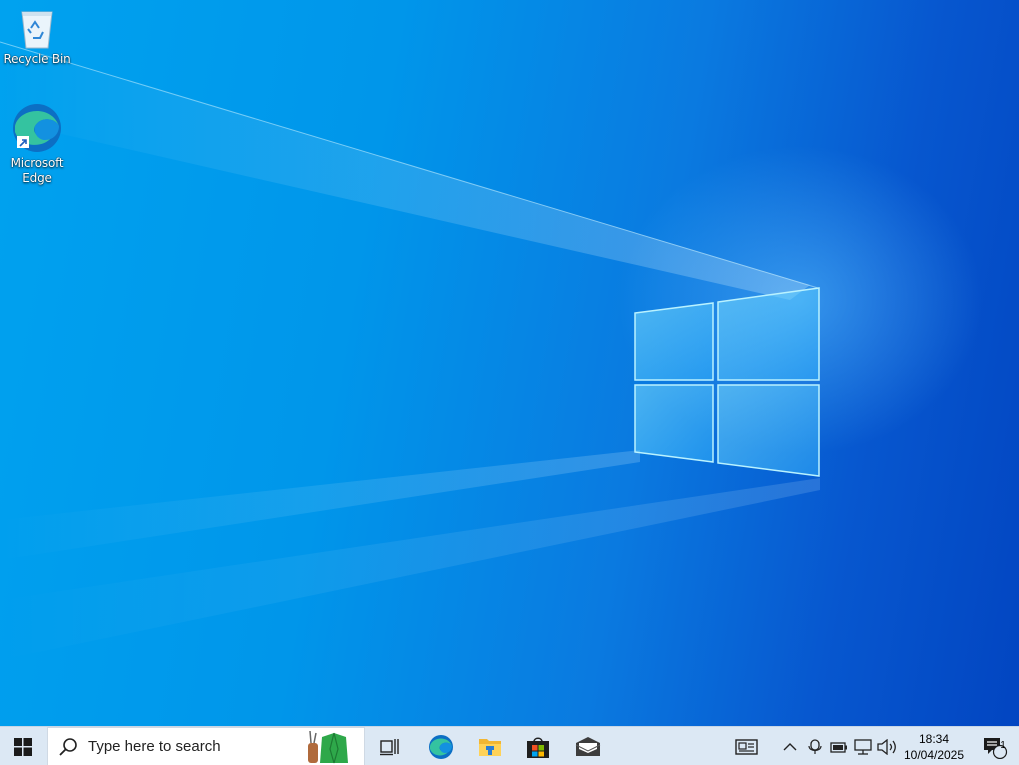  I want to click on network-icon, so click(863, 746).